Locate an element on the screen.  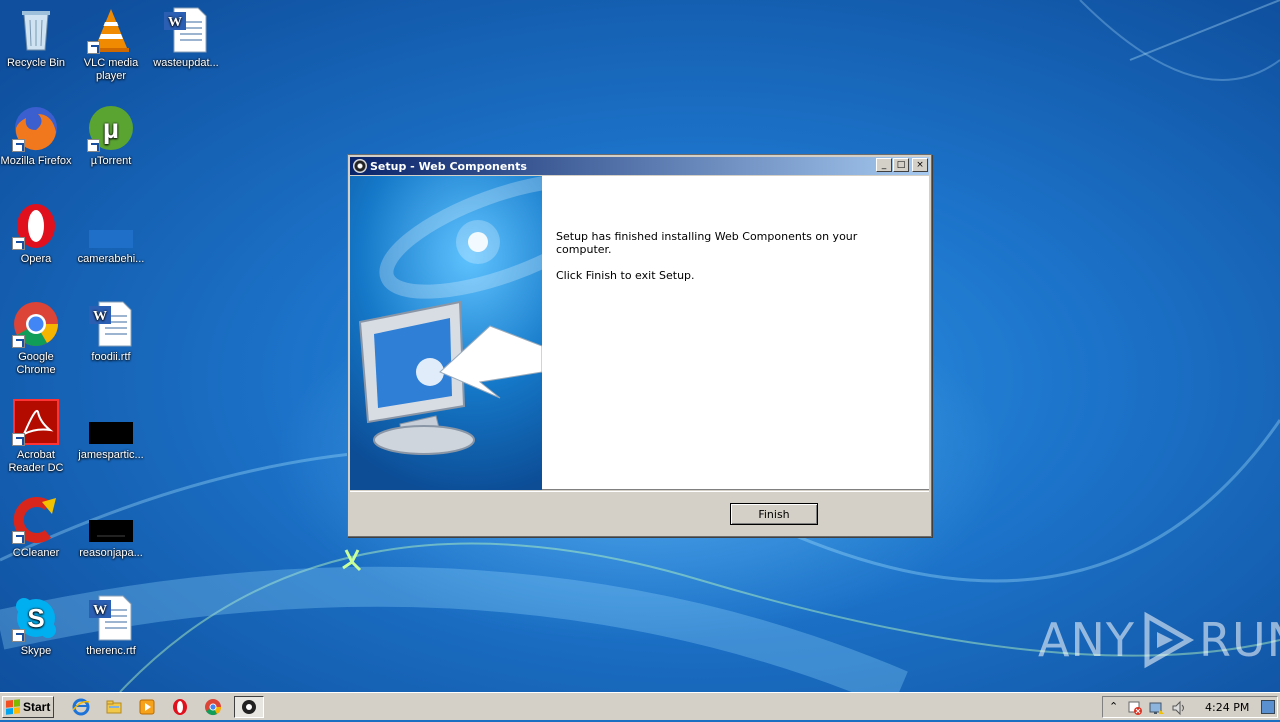
opera-icon is located at coordinates (36, 226).